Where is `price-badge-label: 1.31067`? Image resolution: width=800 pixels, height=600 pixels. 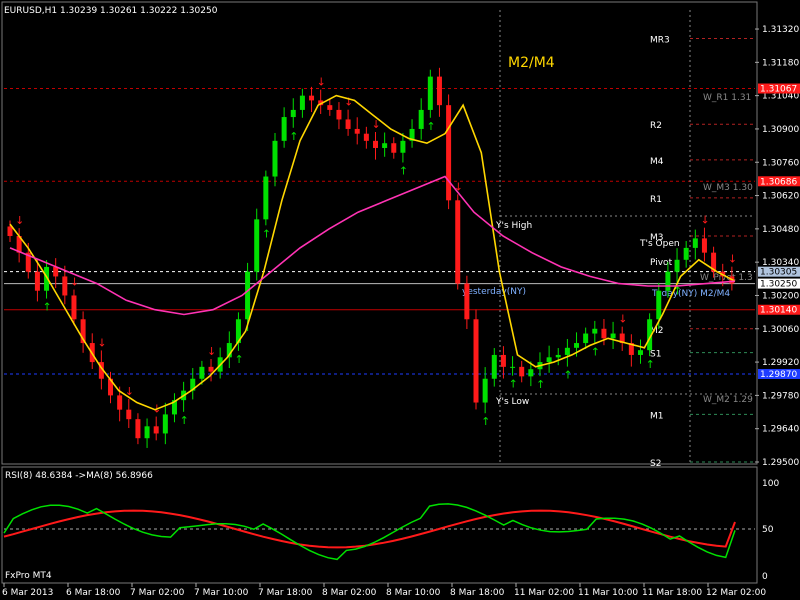
price-badge-label: 1.31067 is located at coordinates (778, 90).